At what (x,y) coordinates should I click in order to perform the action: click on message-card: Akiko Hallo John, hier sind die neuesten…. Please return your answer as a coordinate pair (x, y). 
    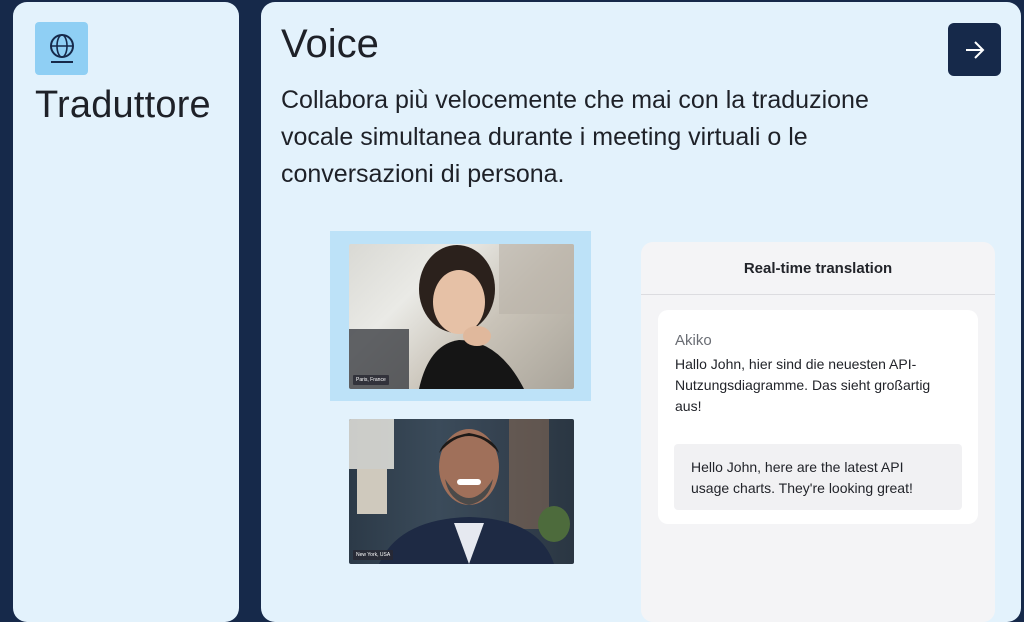
    Looking at the image, I should click on (818, 417).